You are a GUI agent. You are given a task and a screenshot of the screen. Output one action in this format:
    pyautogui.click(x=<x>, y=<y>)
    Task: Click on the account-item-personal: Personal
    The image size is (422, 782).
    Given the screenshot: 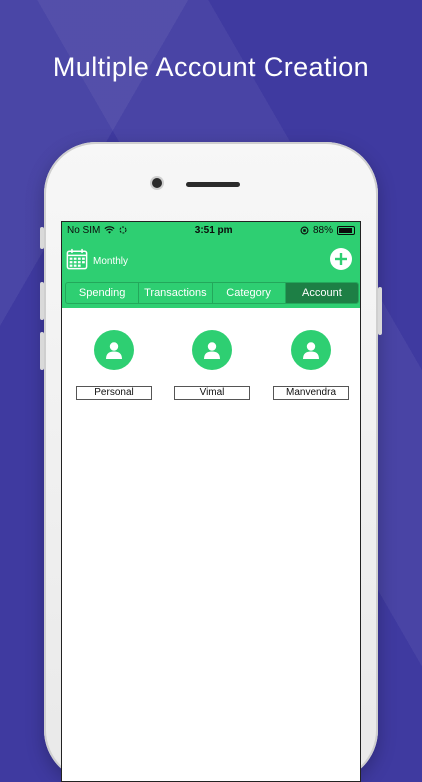 What is the action you would take?
    pyautogui.click(x=114, y=365)
    